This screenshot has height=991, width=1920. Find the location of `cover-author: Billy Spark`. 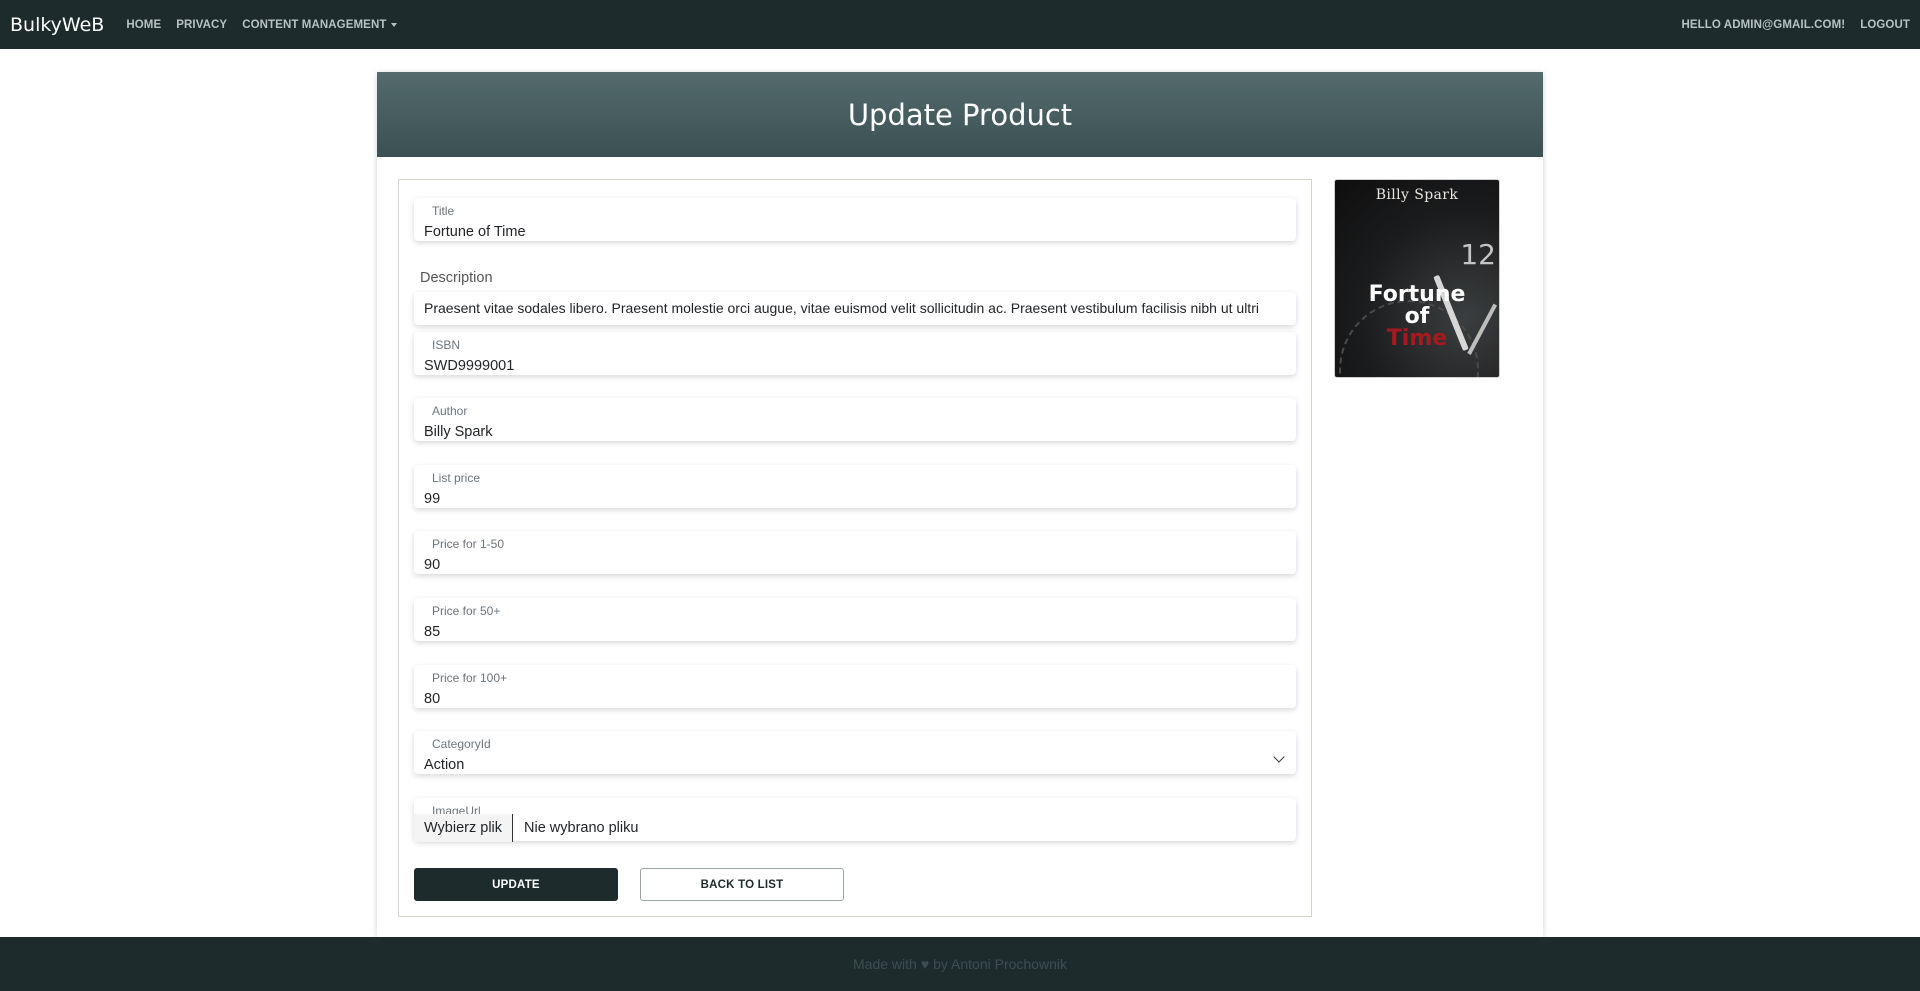

cover-author: Billy Spark is located at coordinates (1417, 195).